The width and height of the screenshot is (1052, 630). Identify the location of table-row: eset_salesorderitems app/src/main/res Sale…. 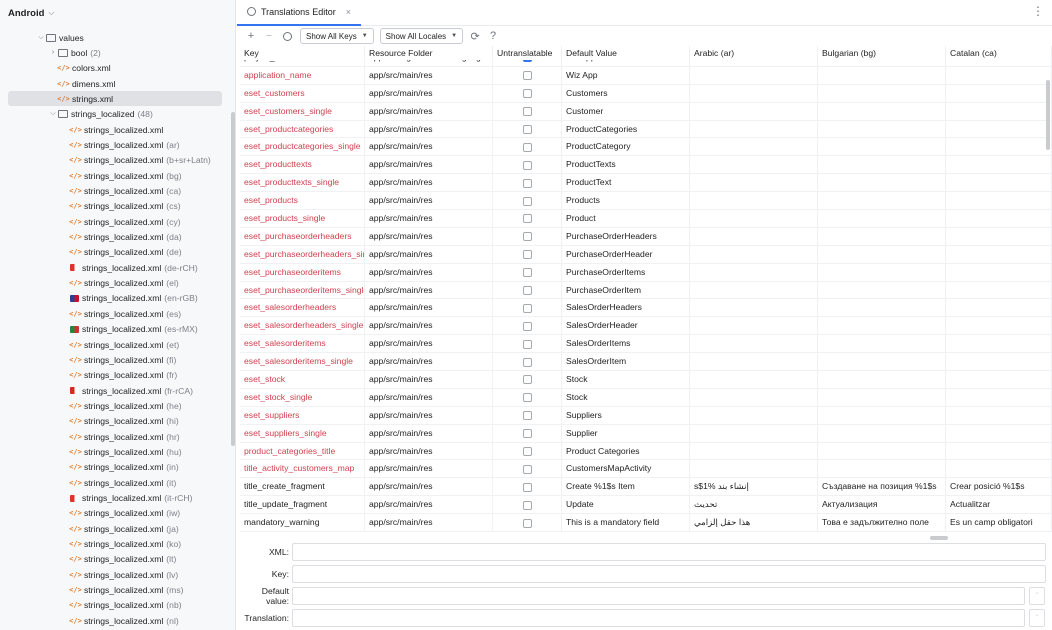
(646, 344).